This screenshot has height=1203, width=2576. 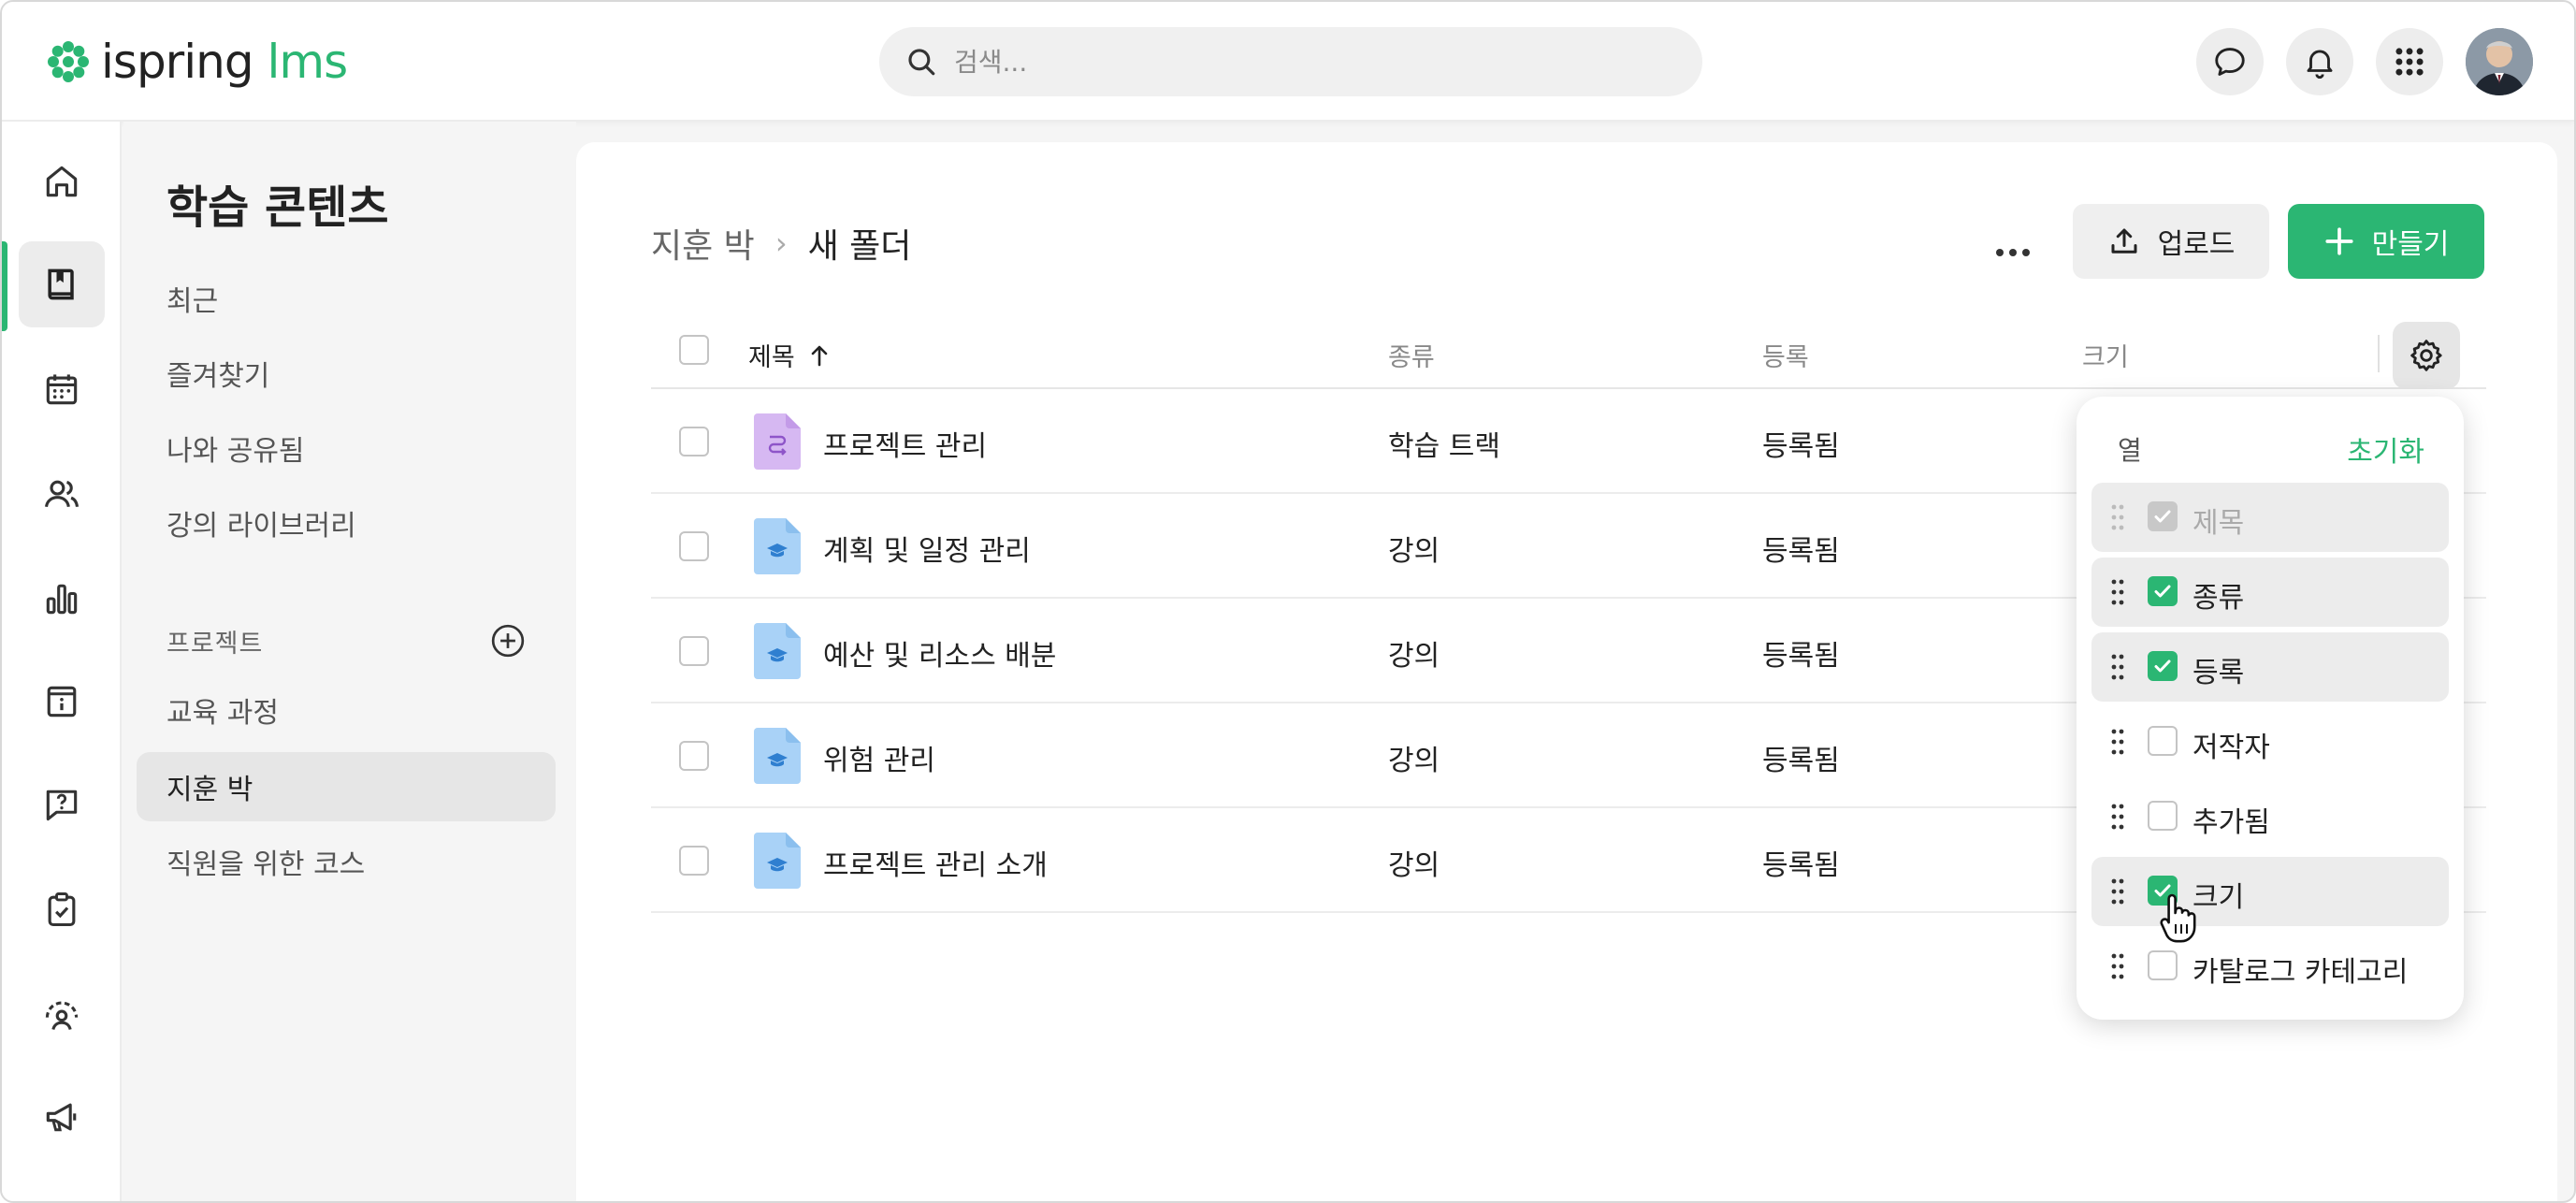 What do you see at coordinates (2270, 592) in the screenshot?
I see `column-option-type: 종류` at bounding box center [2270, 592].